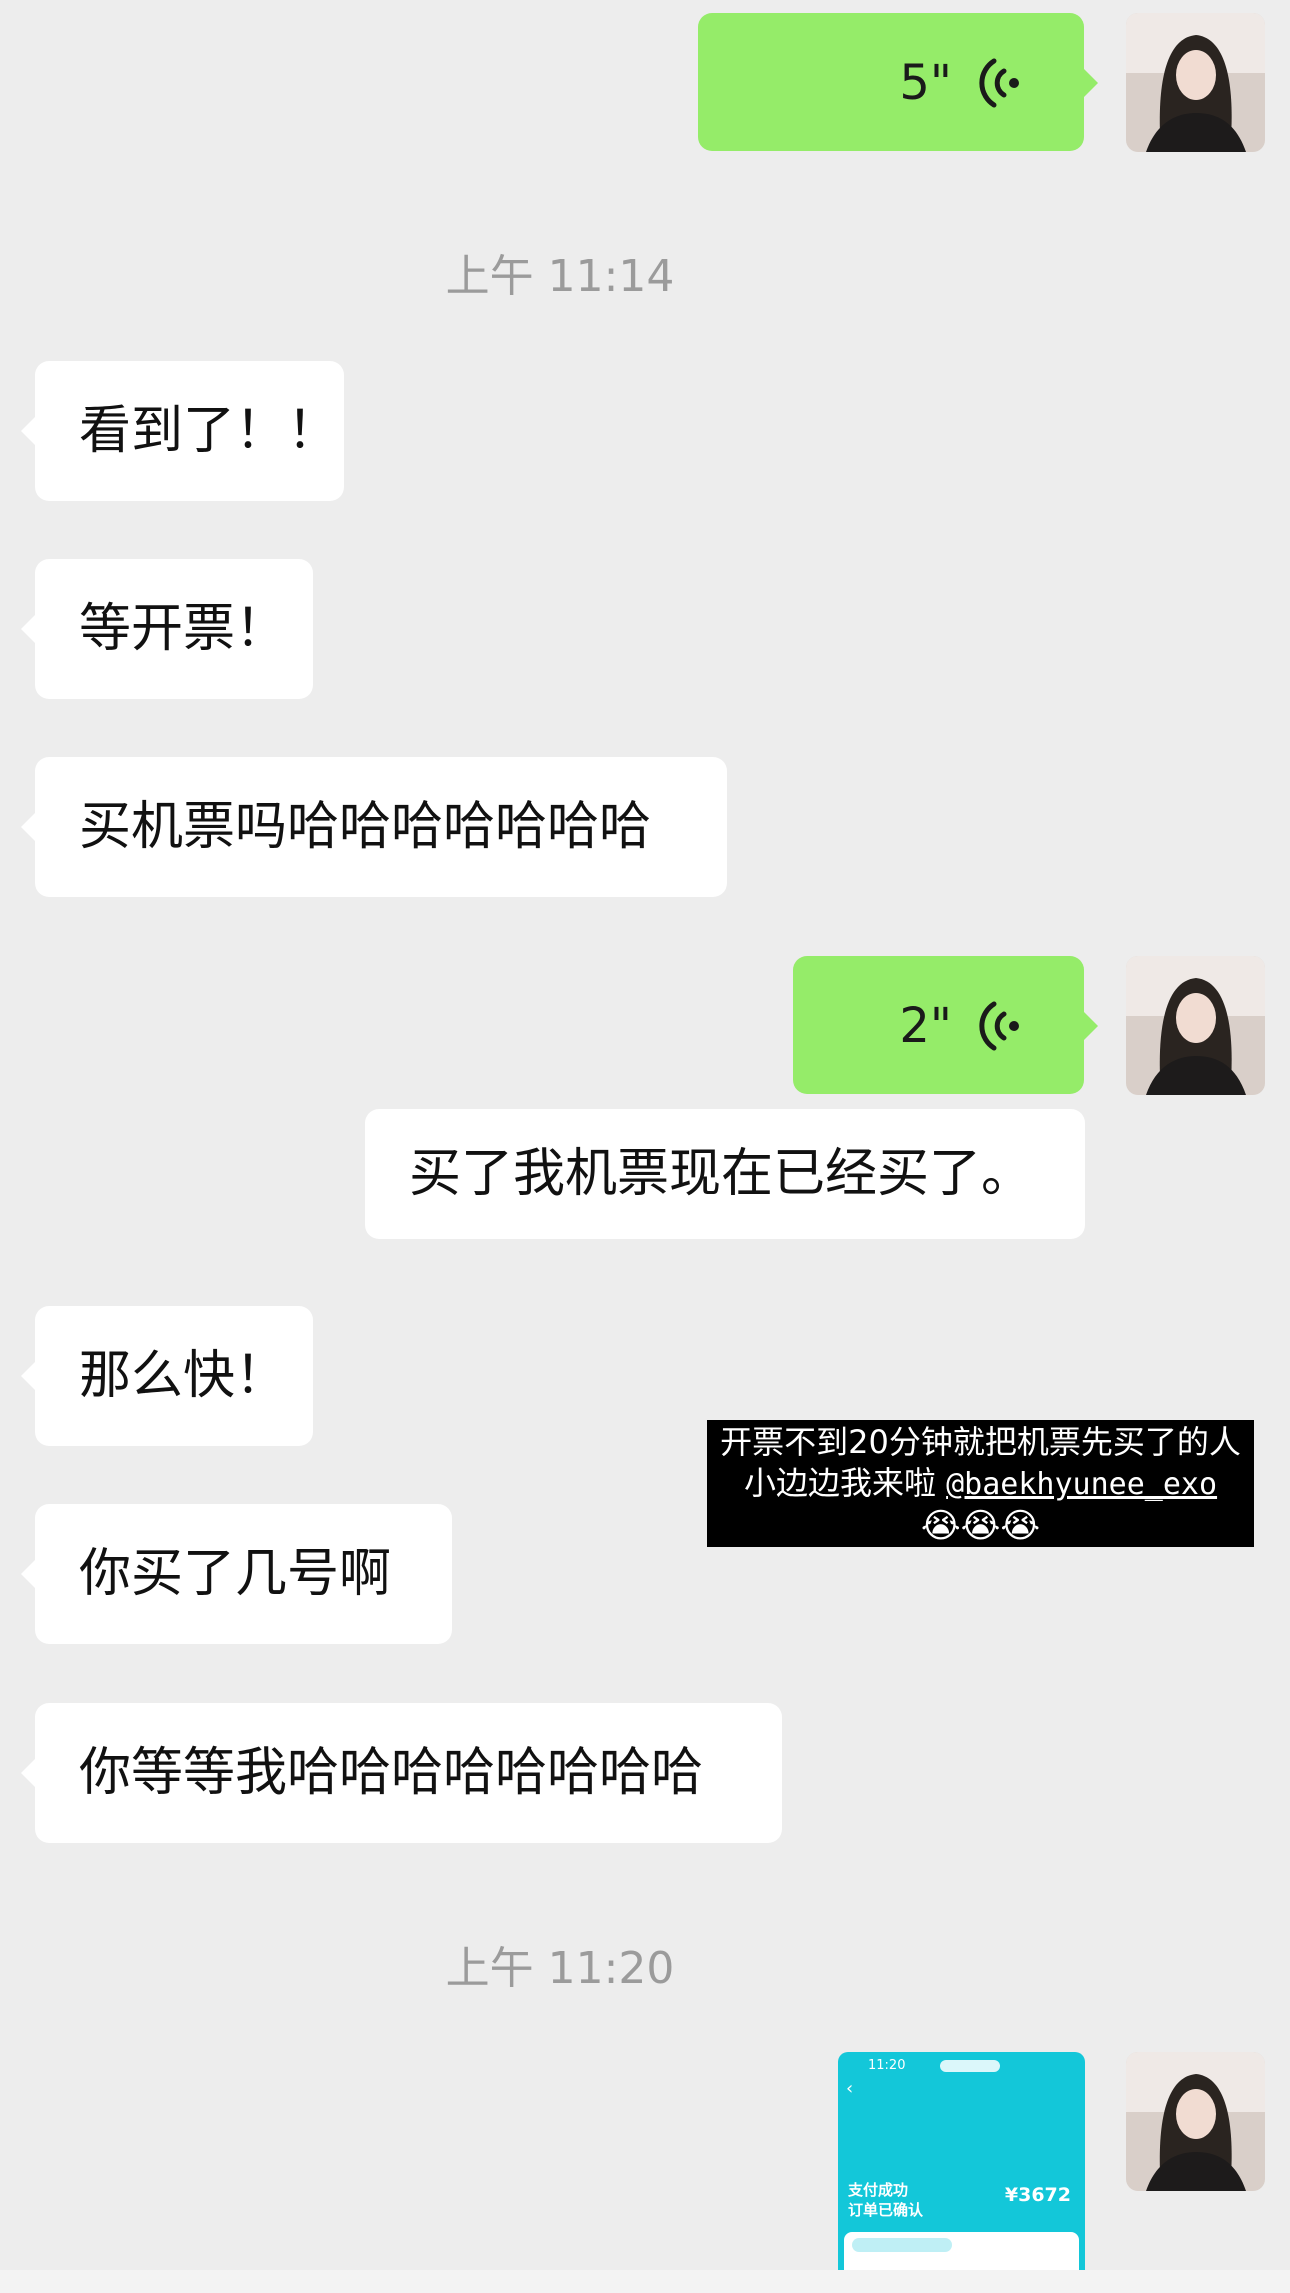  Describe the element at coordinates (845, 1483) in the screenshot. I see `caption-text: 小边边我来啦` at that location.